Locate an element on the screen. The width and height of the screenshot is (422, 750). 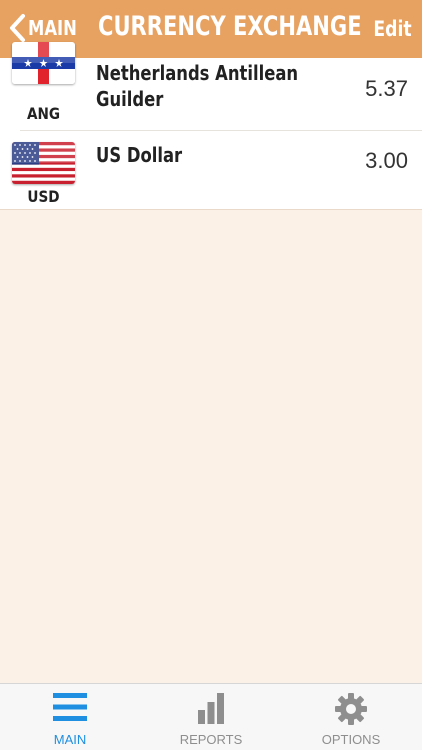
currency-amount: 3.00 is located at coordinates (386, 160).